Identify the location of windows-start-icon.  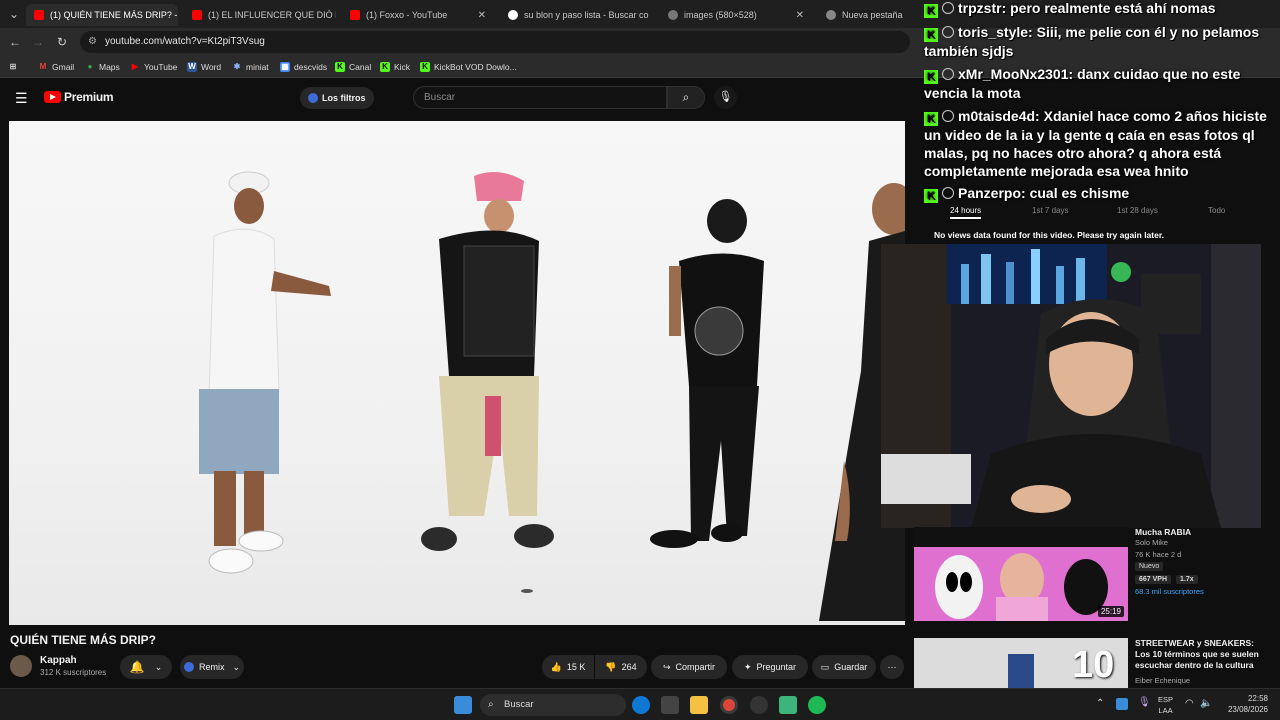
(463, 705).